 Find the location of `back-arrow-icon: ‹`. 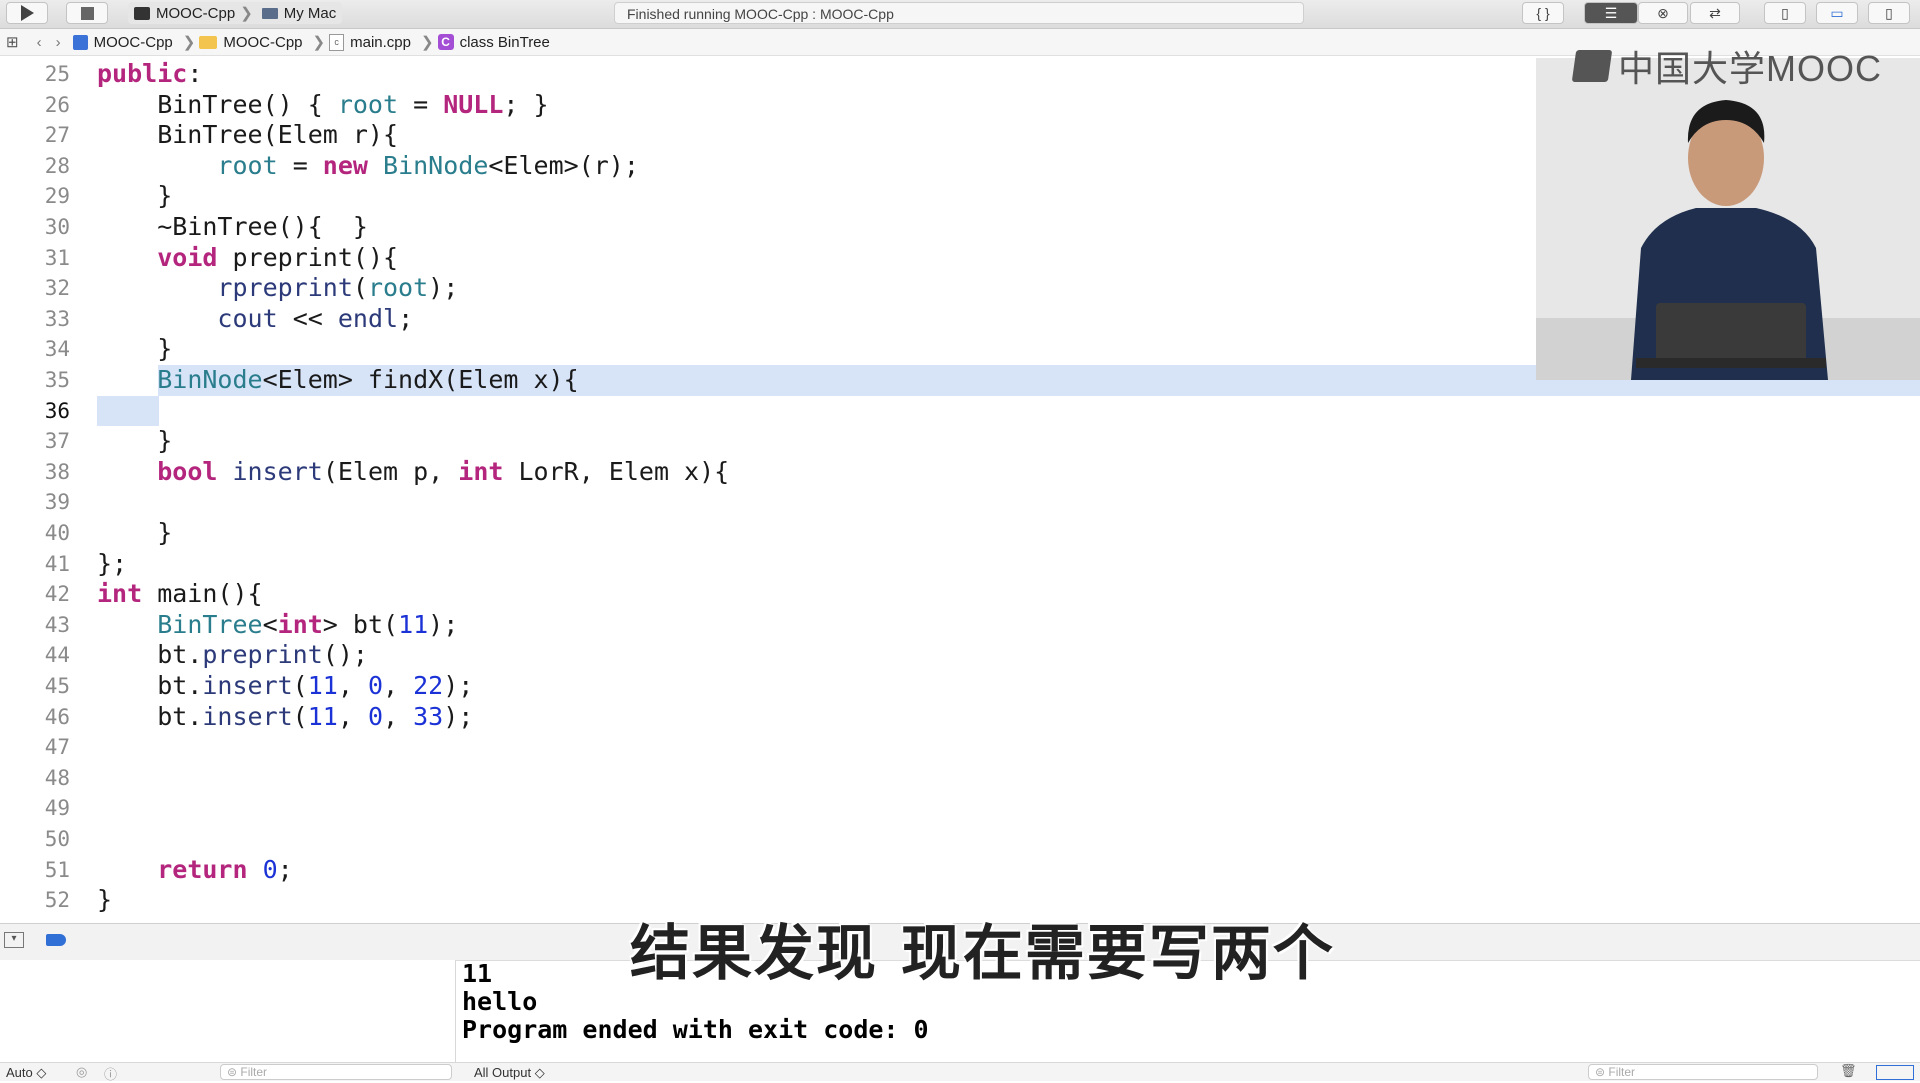

back-arrow-icon: ‹ is located at coordinates (39, 42).